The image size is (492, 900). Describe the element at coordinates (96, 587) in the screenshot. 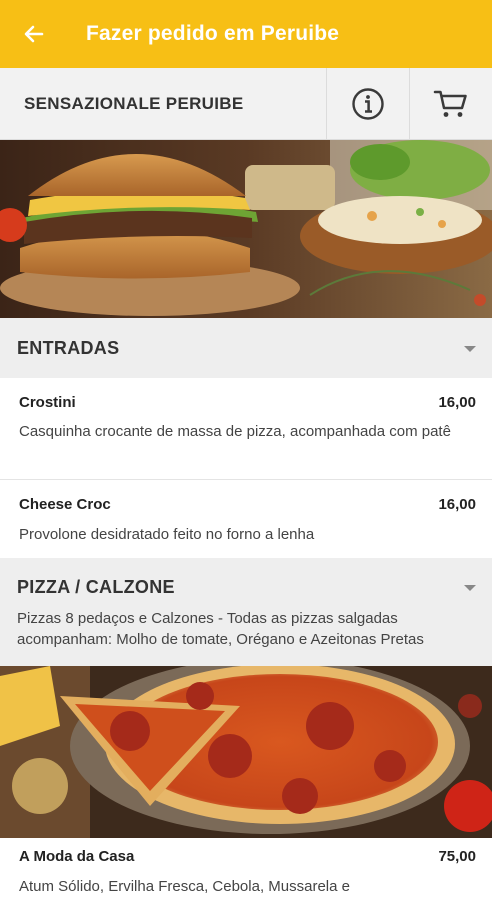

I see `section-title: PIZZA / CALZONE` at that location.